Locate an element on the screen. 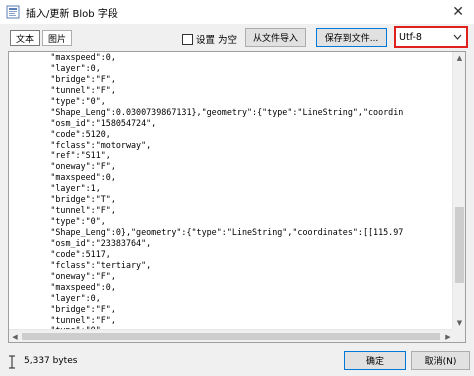 This screenshot has height=376, width=474. code-line: "code":5117, is located at coordinates (60, 253).